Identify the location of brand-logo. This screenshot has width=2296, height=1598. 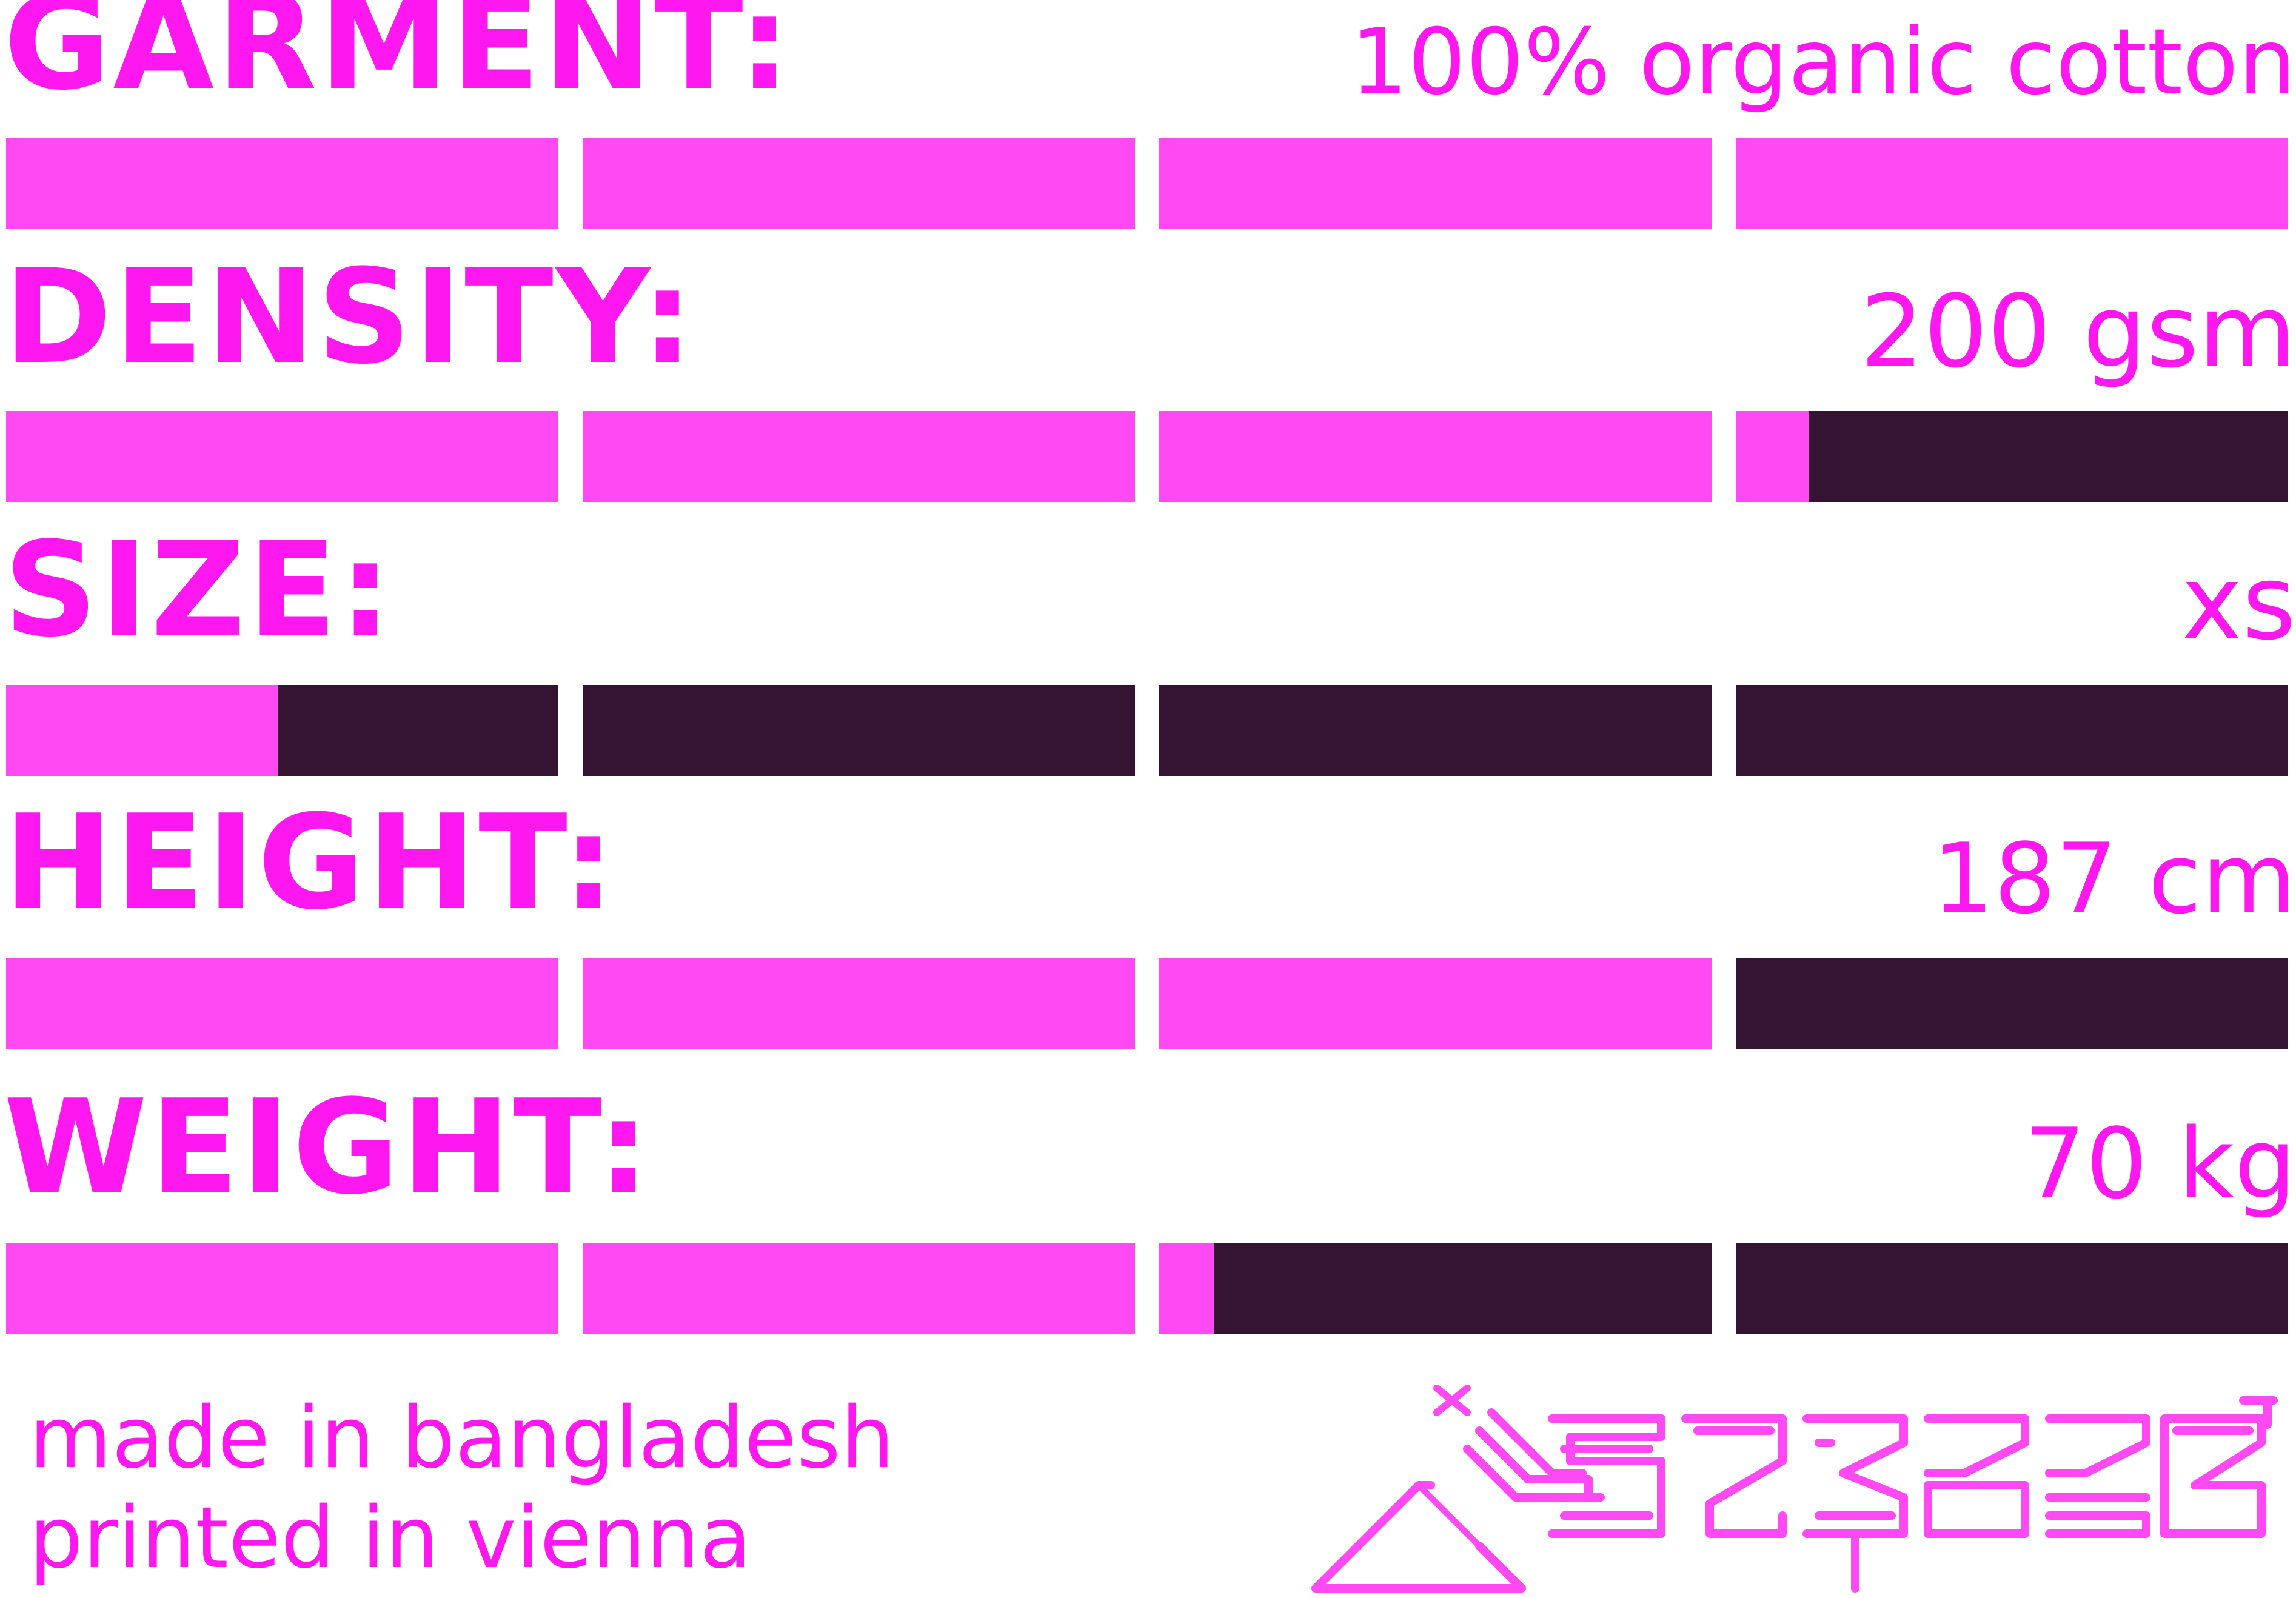
(1795, 1489).